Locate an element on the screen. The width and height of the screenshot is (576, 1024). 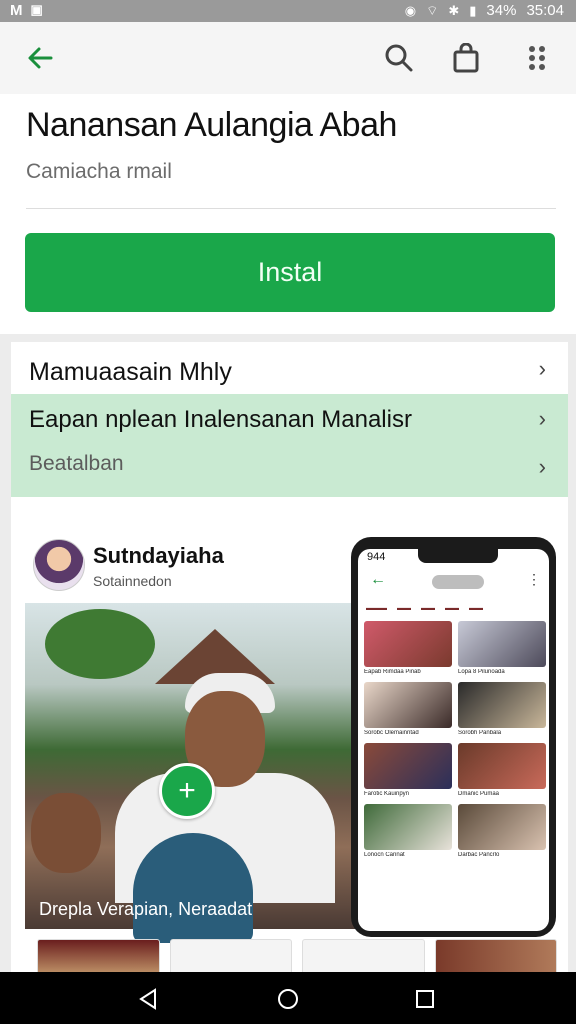
developer-subtitle: Sotainnedon is located at coordinates (132, 581).